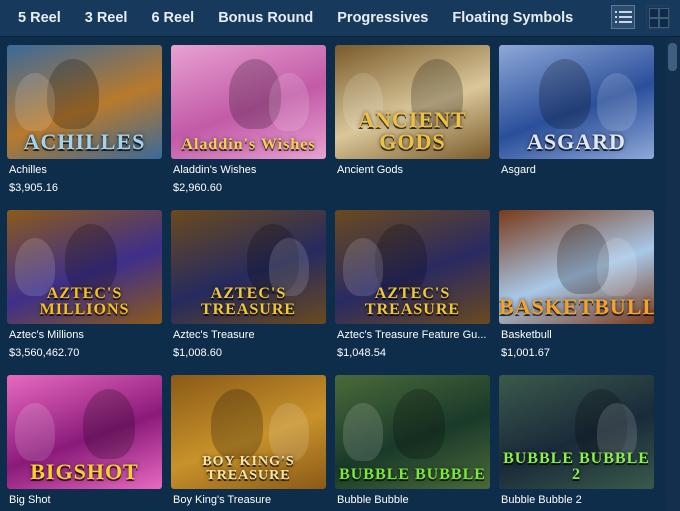  What do you see at coordinates (84, 301) in the screenshot?
I see `game-logo: AZTEC'S MILLIONS` at bounding box center [84, 301].